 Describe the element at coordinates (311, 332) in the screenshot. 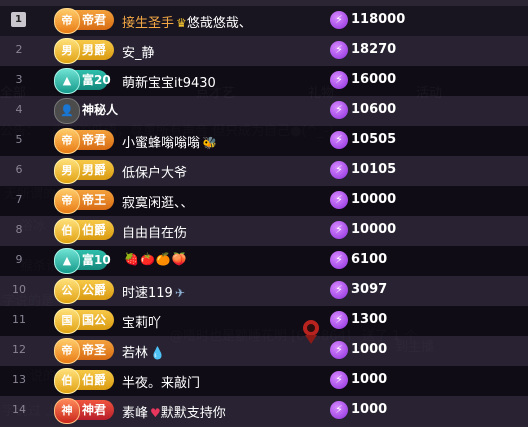

I see `avatar-icon` at that location.